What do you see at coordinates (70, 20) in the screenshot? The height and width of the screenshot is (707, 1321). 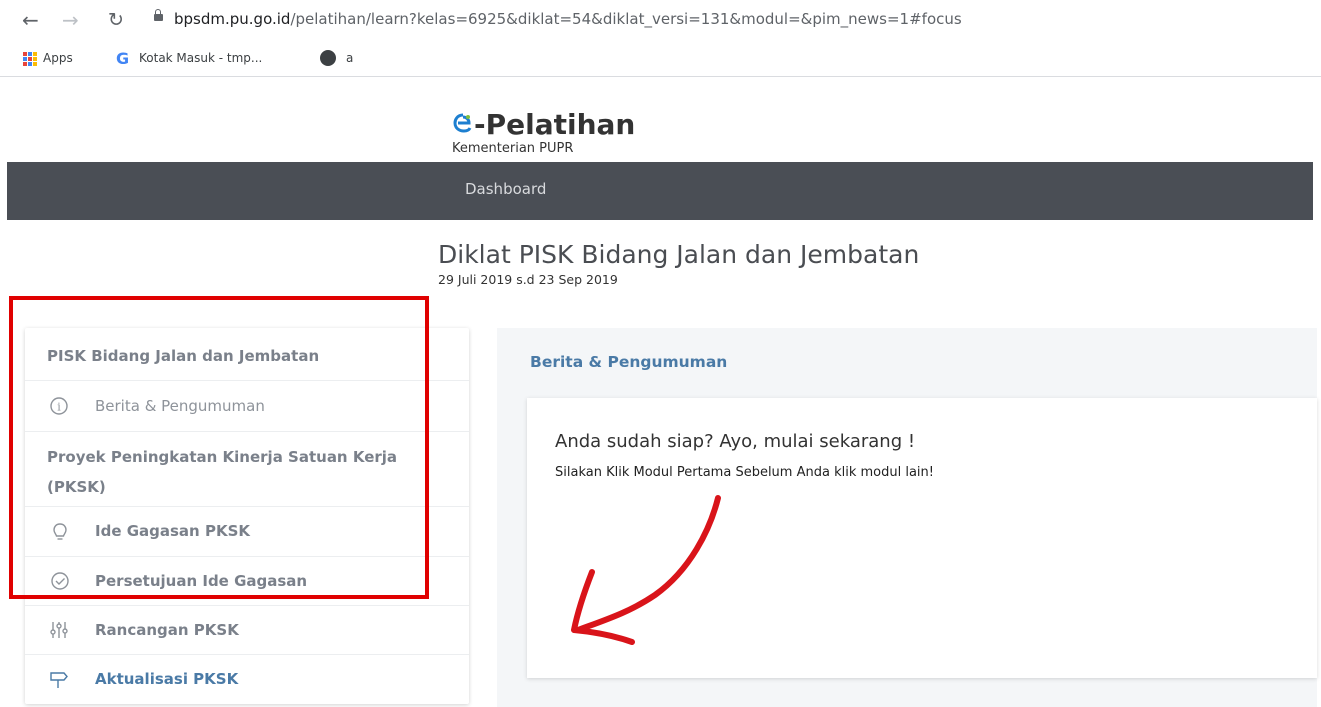 I see `forward-icon: →` at bounding box center [70, 20].